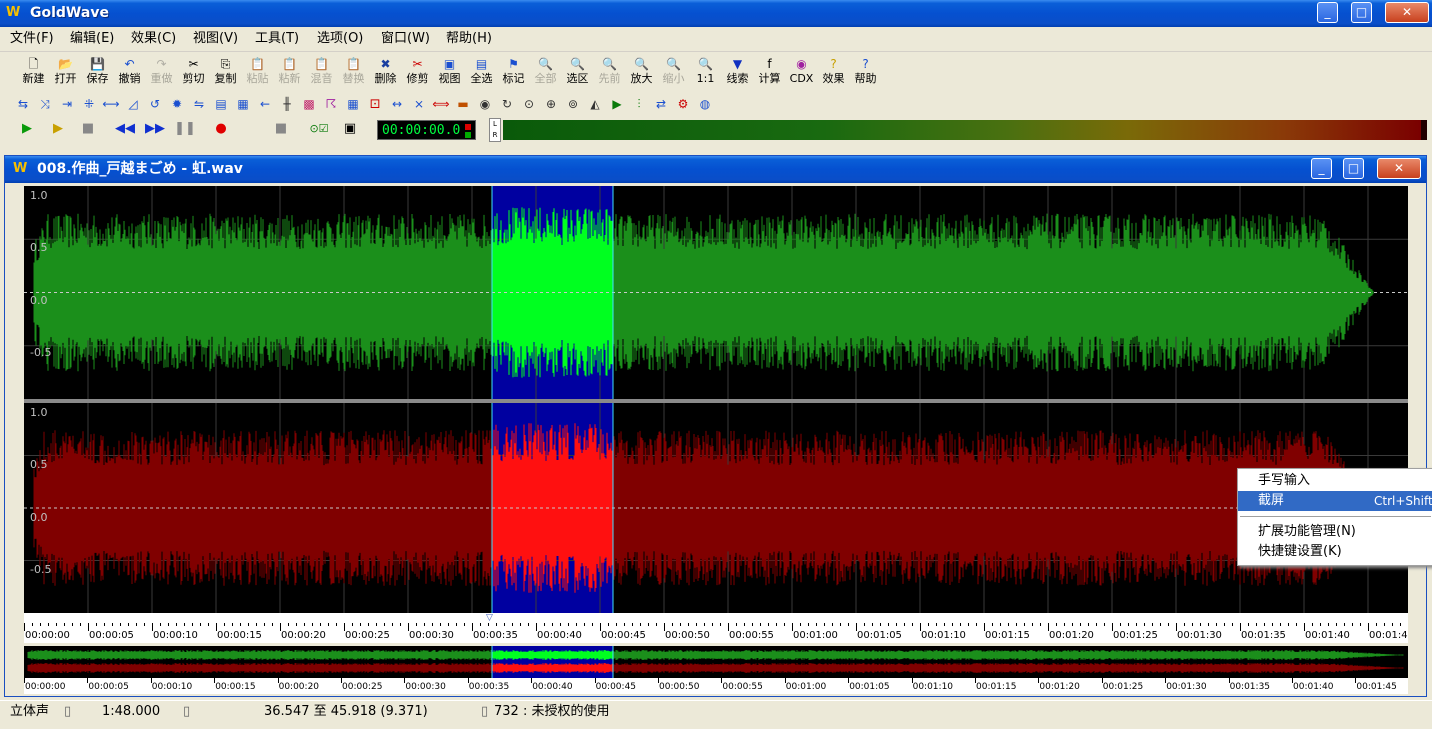 This screenshot has width=1432, height=729. Describe the element at coordinates (463, 104) in the screenshot. I see `effect-icon-21: ▬` at that location.